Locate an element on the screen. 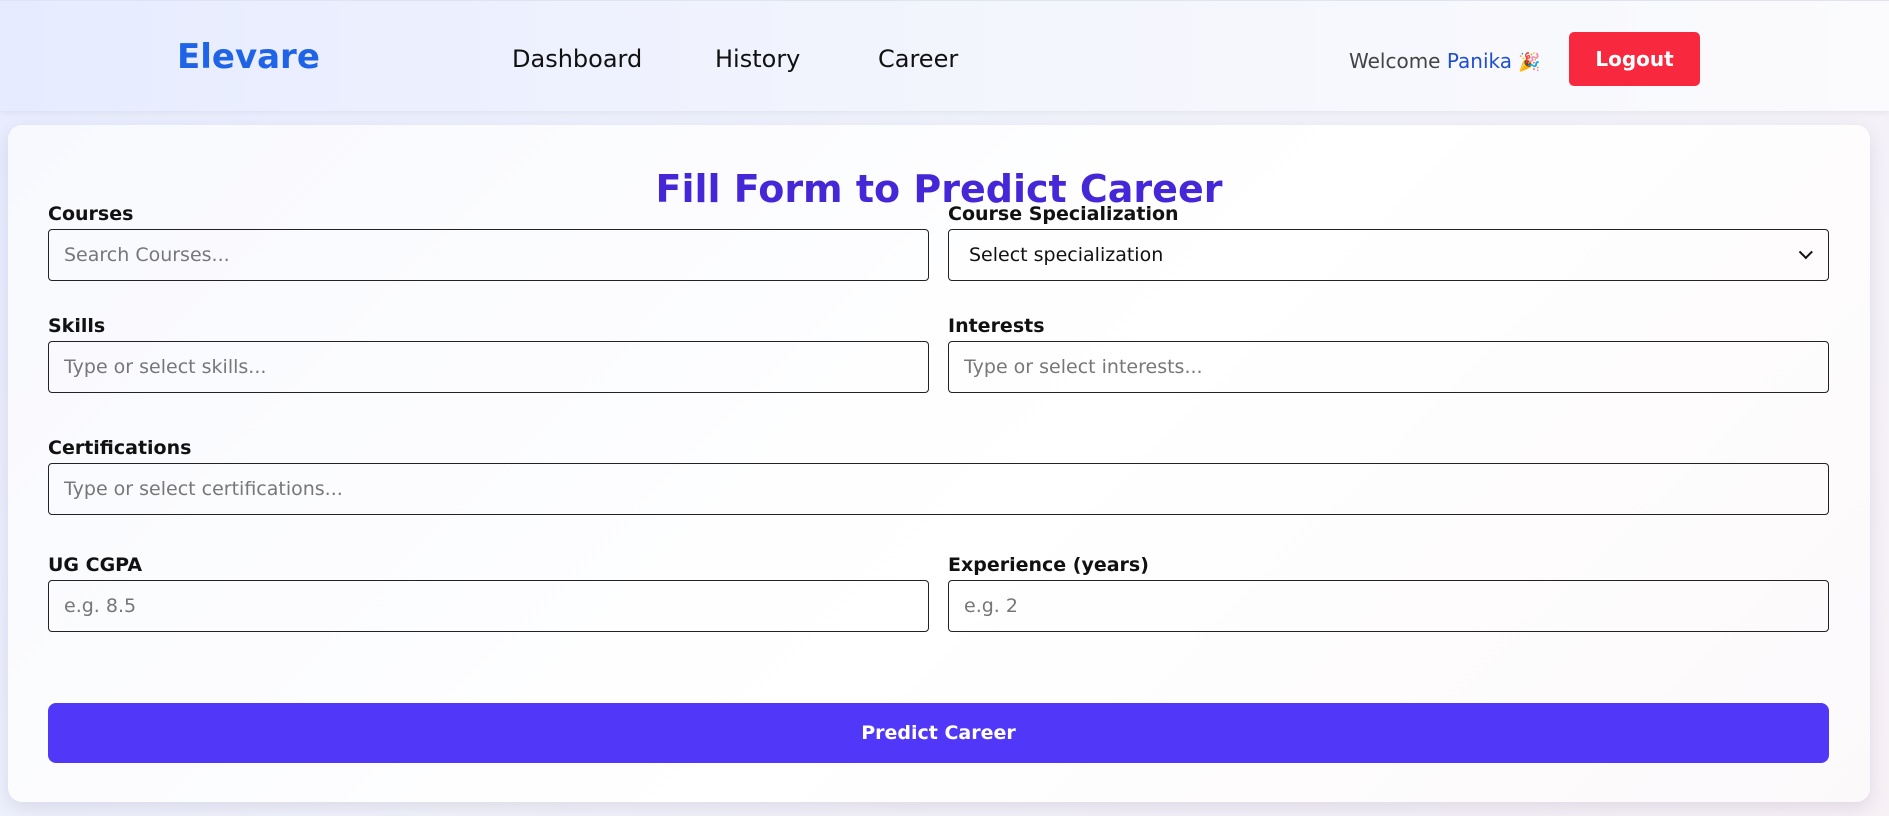  chevron-down-icon is located at coordinates (1805, 252).